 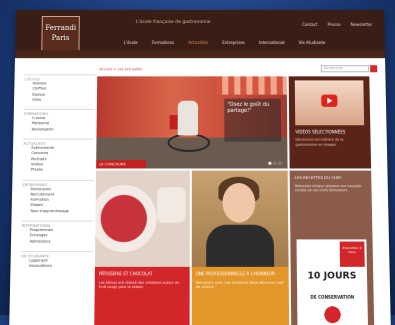 I want to click on portrait-face, so click(x=239, y=203).